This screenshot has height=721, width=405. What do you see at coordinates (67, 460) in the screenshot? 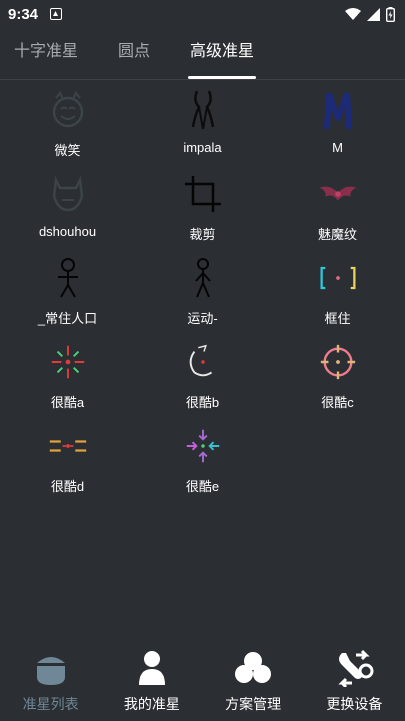
I see `crosshair-item: 很酷d` at bounding box center [67, 460].